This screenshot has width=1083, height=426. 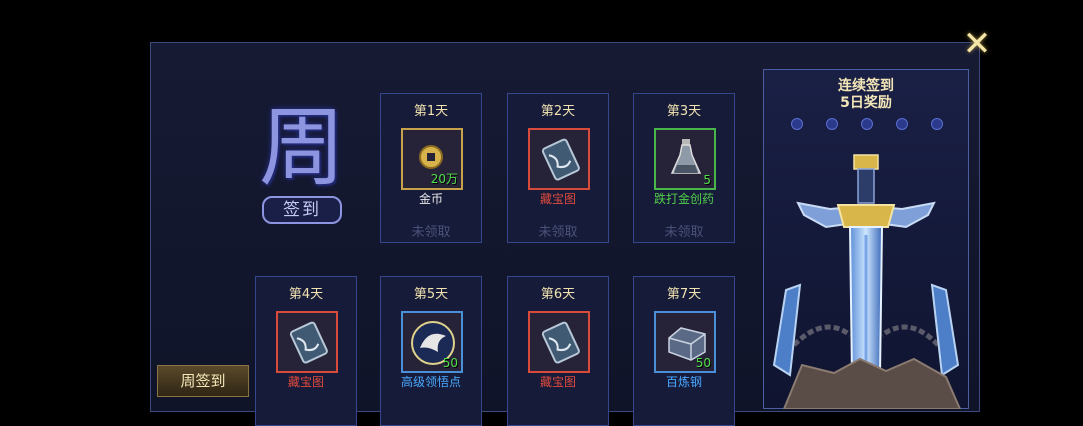 What do you see at coordinates (558, 111) in the screenshot?
I see `day-title: 第2天` at bounding box center [558, 111].